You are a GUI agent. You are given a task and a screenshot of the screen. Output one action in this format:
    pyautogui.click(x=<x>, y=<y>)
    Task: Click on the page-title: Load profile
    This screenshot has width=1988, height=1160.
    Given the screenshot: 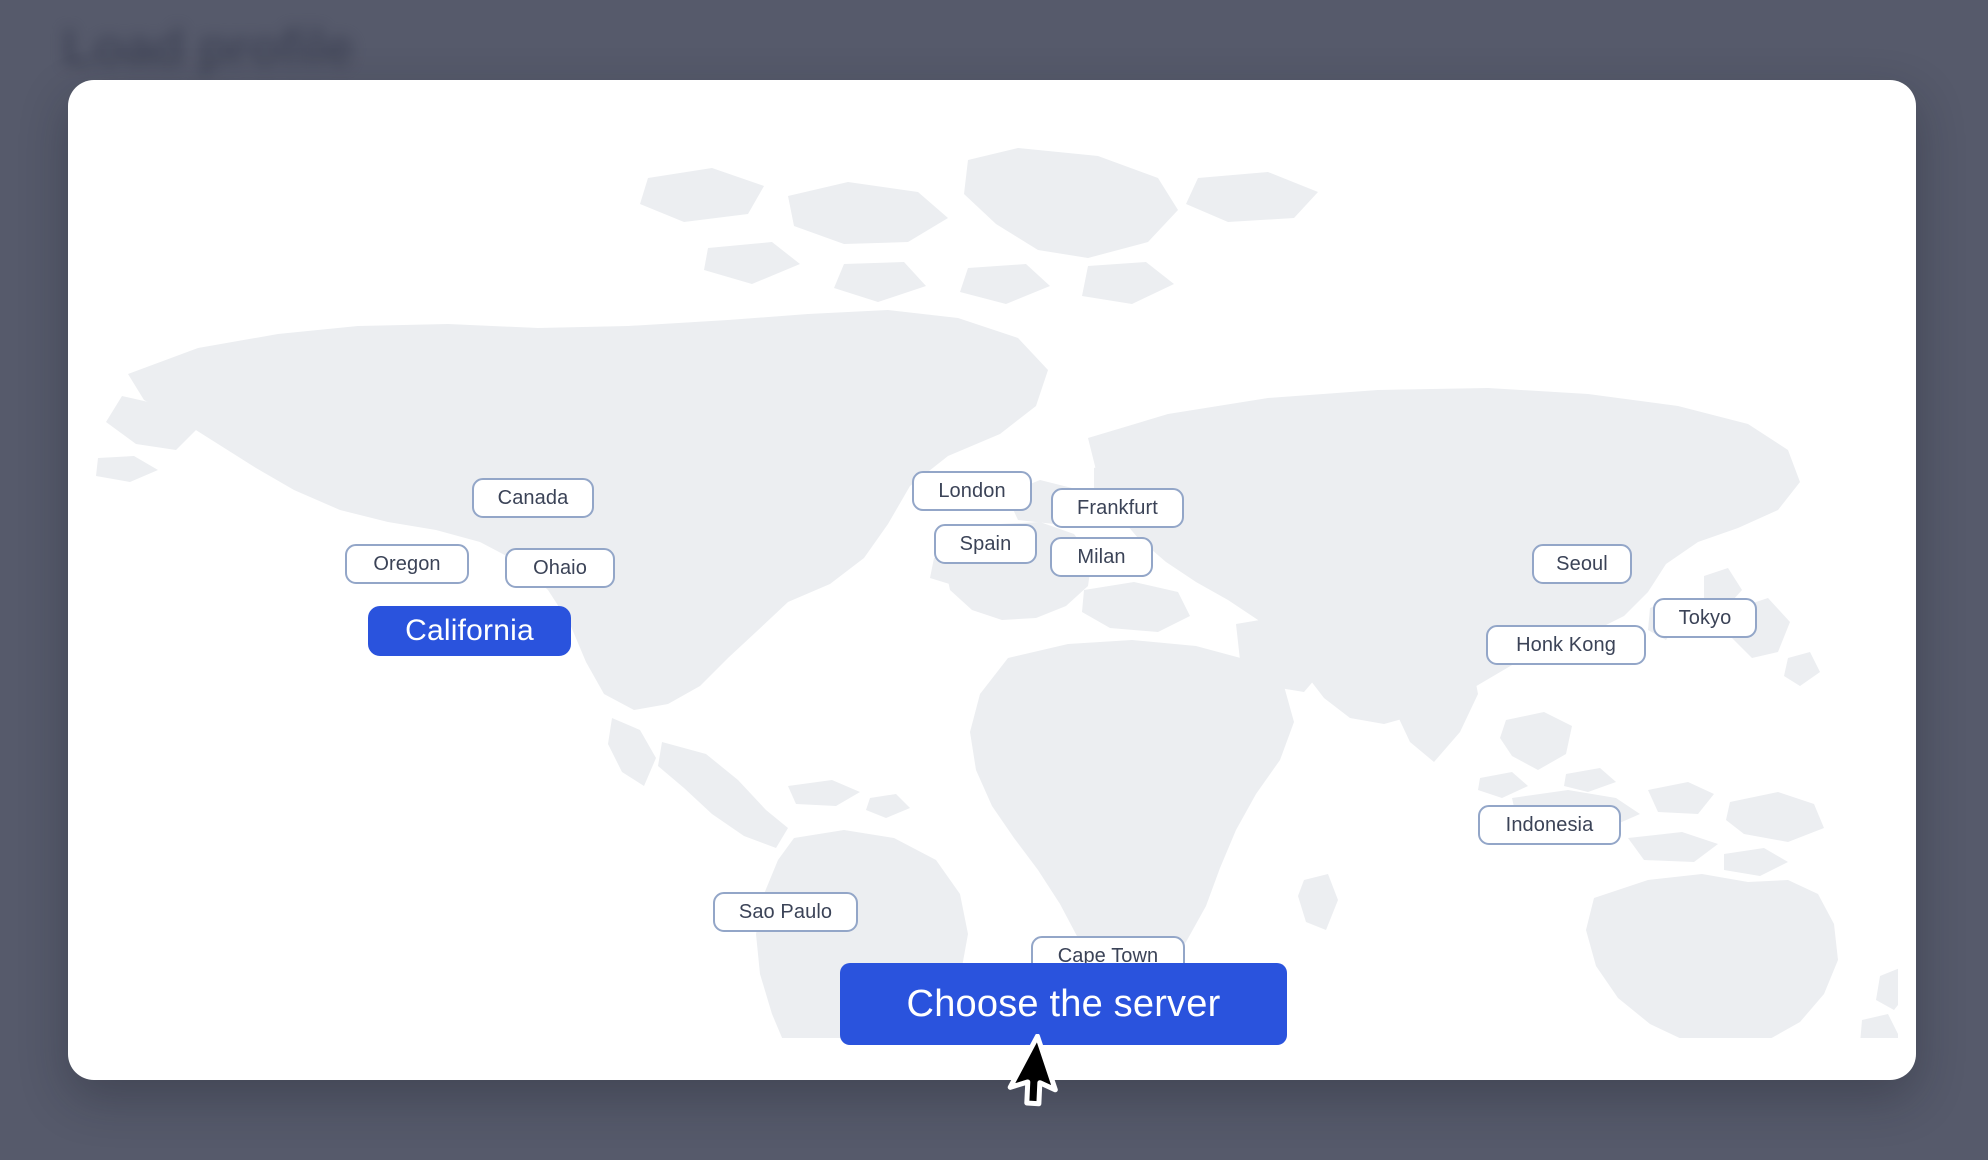 What is the action you would take?
    pyautogui.click(x=208, y=48)
    